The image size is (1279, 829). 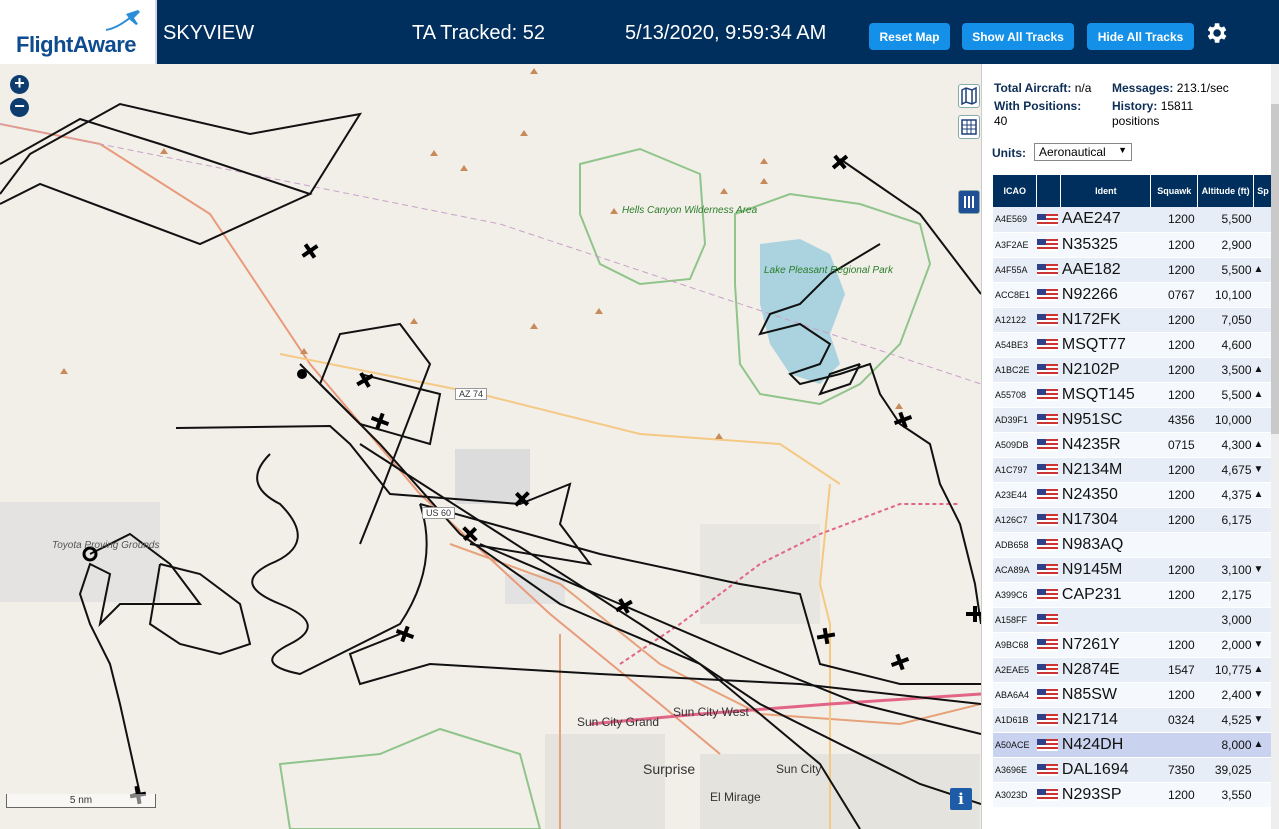 What do you see at coordinates (1174, 191) in the screenshot?
I see `col-squawk: Squawk` at bounding box center [1174, 191].